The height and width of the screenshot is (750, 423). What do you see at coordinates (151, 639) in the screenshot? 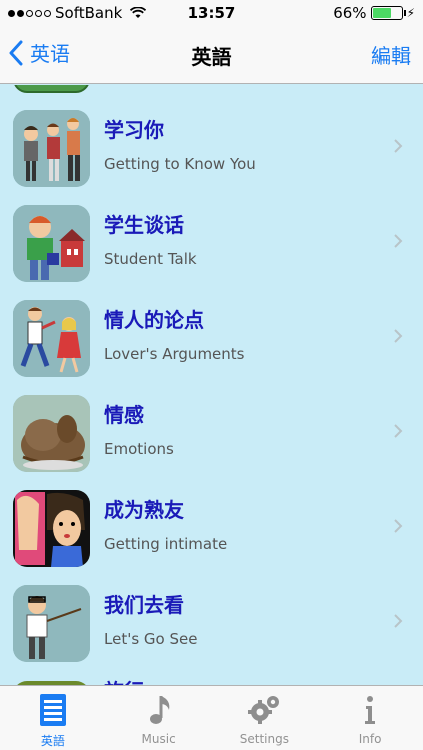
I see `lesson-subtitle: Let's Go See` at bounding box center [151, 639].